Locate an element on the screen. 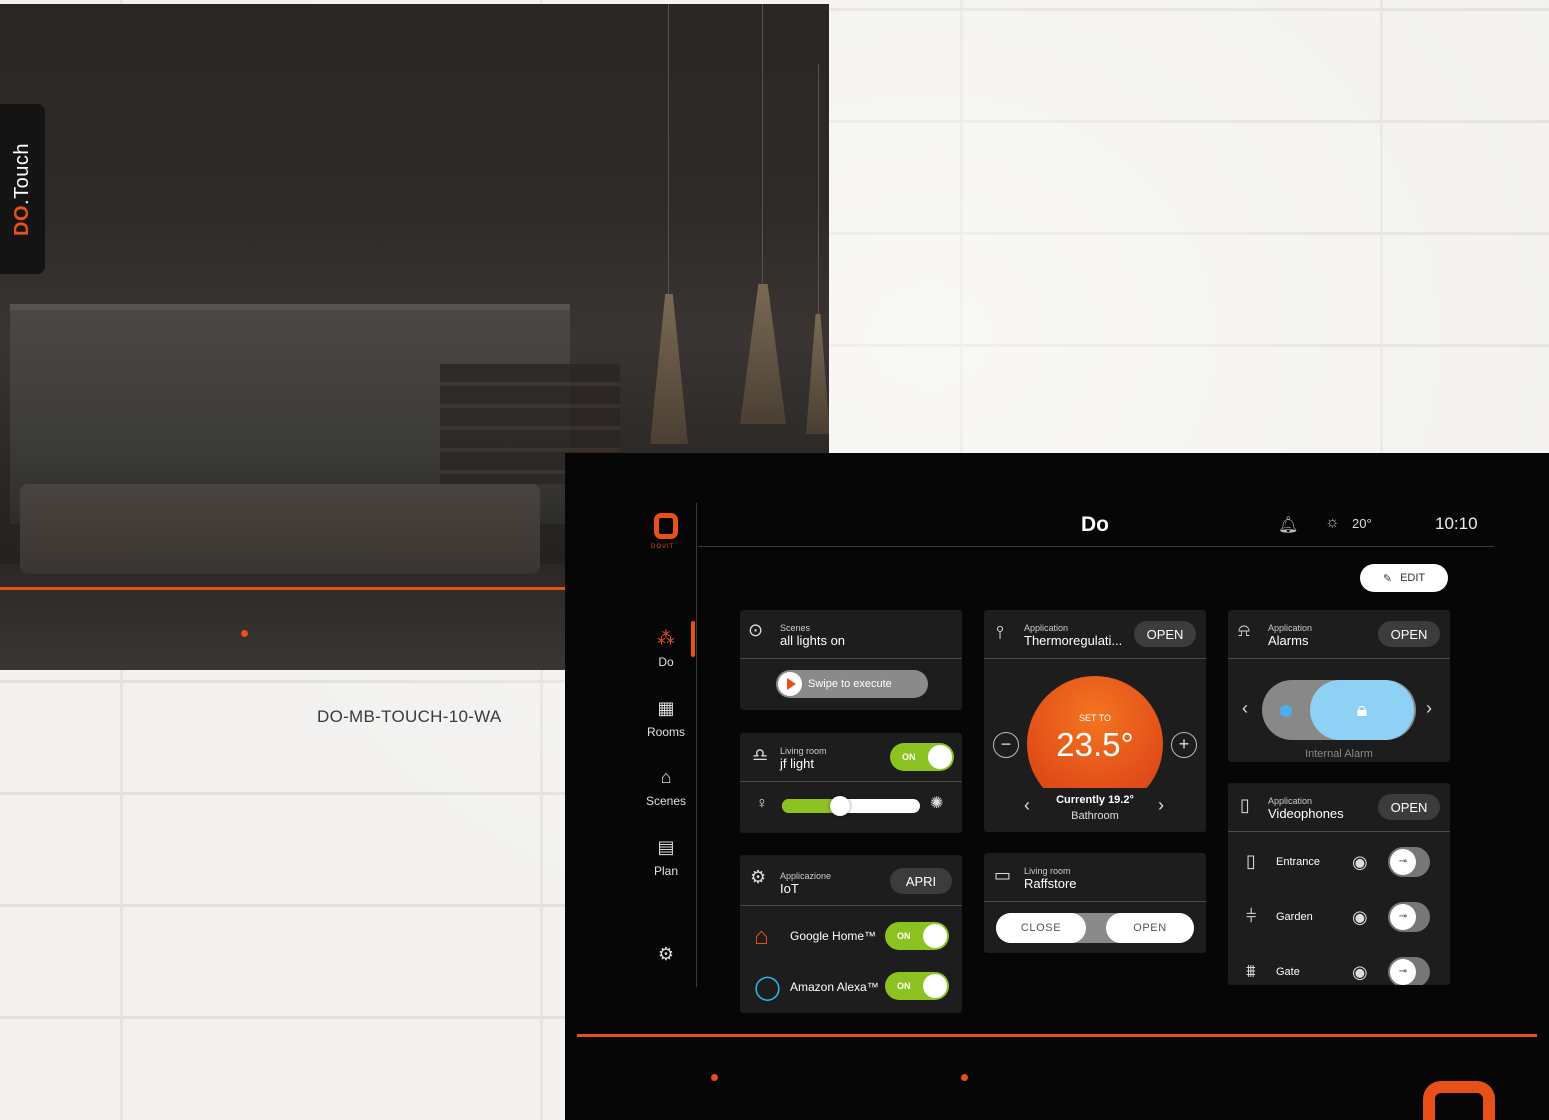 This screenshot has width=1549, height=1120. card-kicker: Scenes is located at coordinates (795, 628).